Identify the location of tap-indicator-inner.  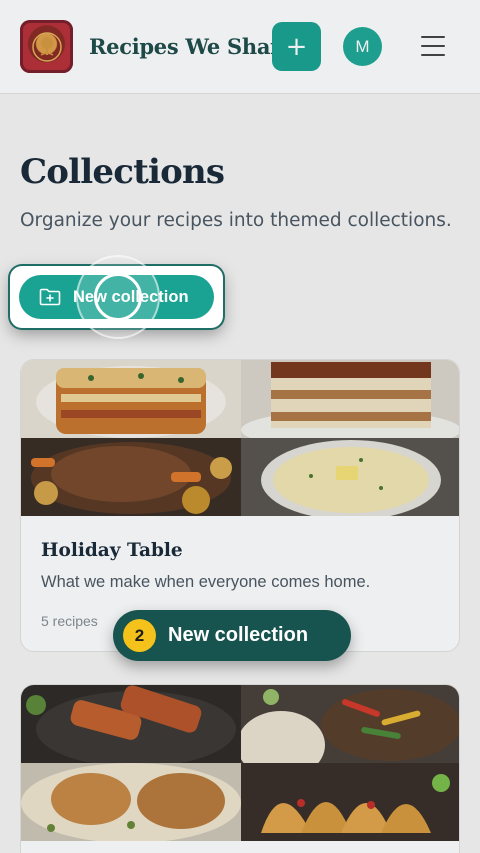
(118, 297).